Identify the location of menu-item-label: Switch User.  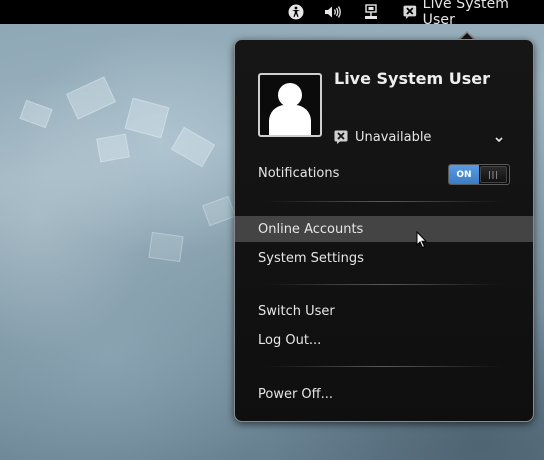
(296, 311).